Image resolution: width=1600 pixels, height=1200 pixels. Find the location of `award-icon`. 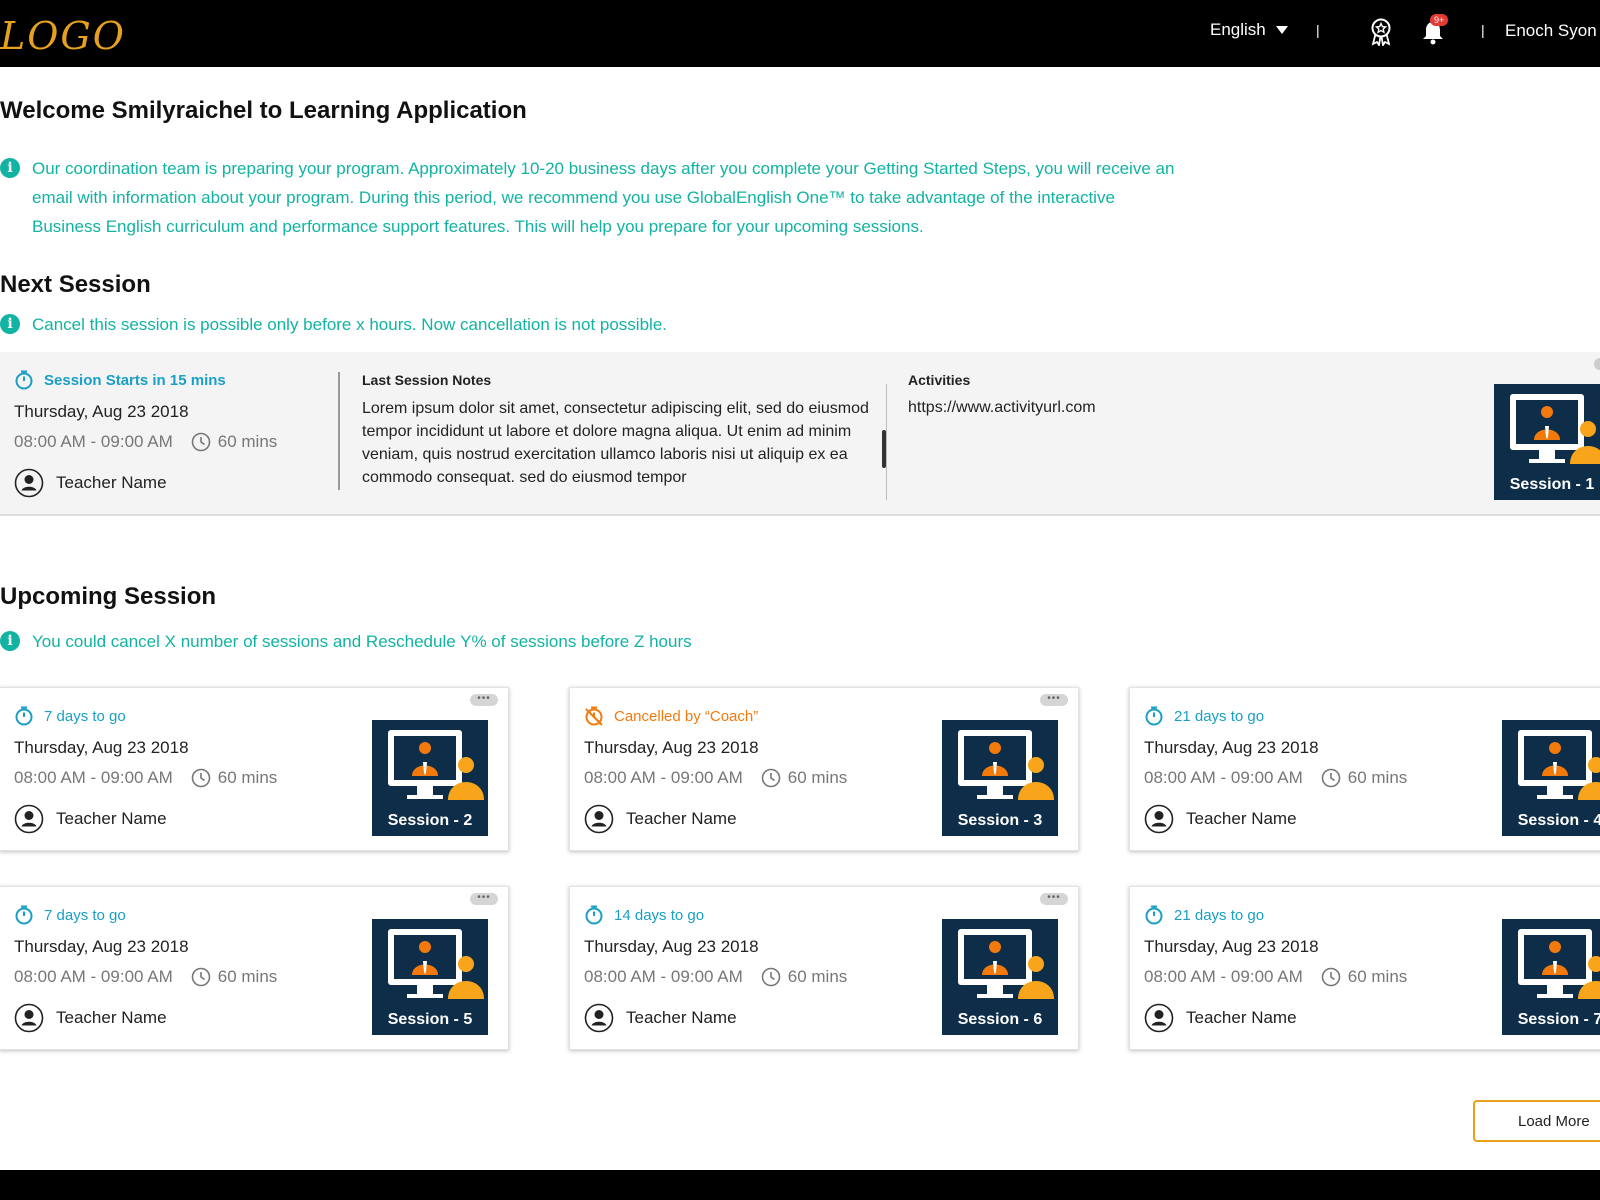

award-icon is located at coordinates (1381, 32).